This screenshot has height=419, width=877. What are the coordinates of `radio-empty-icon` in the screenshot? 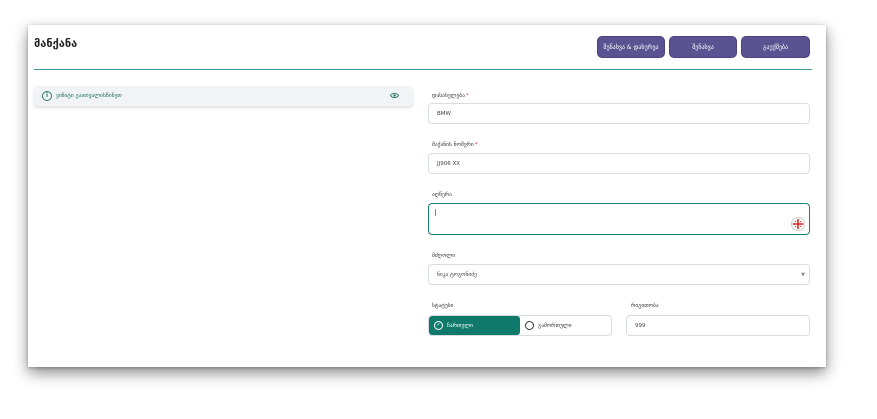 It's located at (529, 325).